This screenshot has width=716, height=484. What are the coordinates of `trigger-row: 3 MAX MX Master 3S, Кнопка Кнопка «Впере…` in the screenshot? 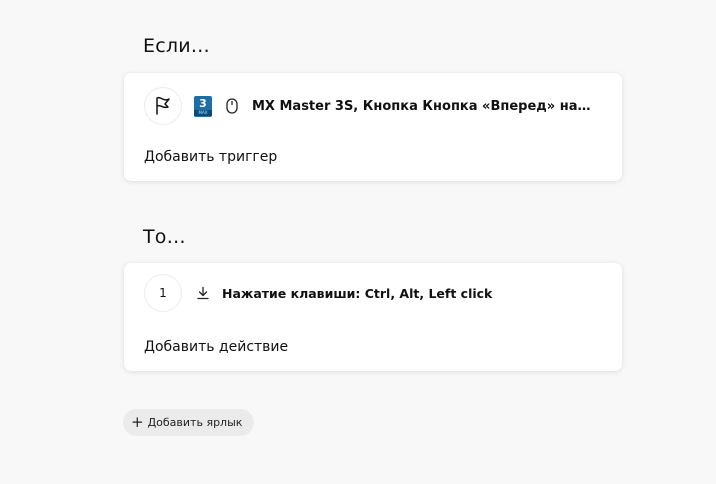 It's located at (367, 106).